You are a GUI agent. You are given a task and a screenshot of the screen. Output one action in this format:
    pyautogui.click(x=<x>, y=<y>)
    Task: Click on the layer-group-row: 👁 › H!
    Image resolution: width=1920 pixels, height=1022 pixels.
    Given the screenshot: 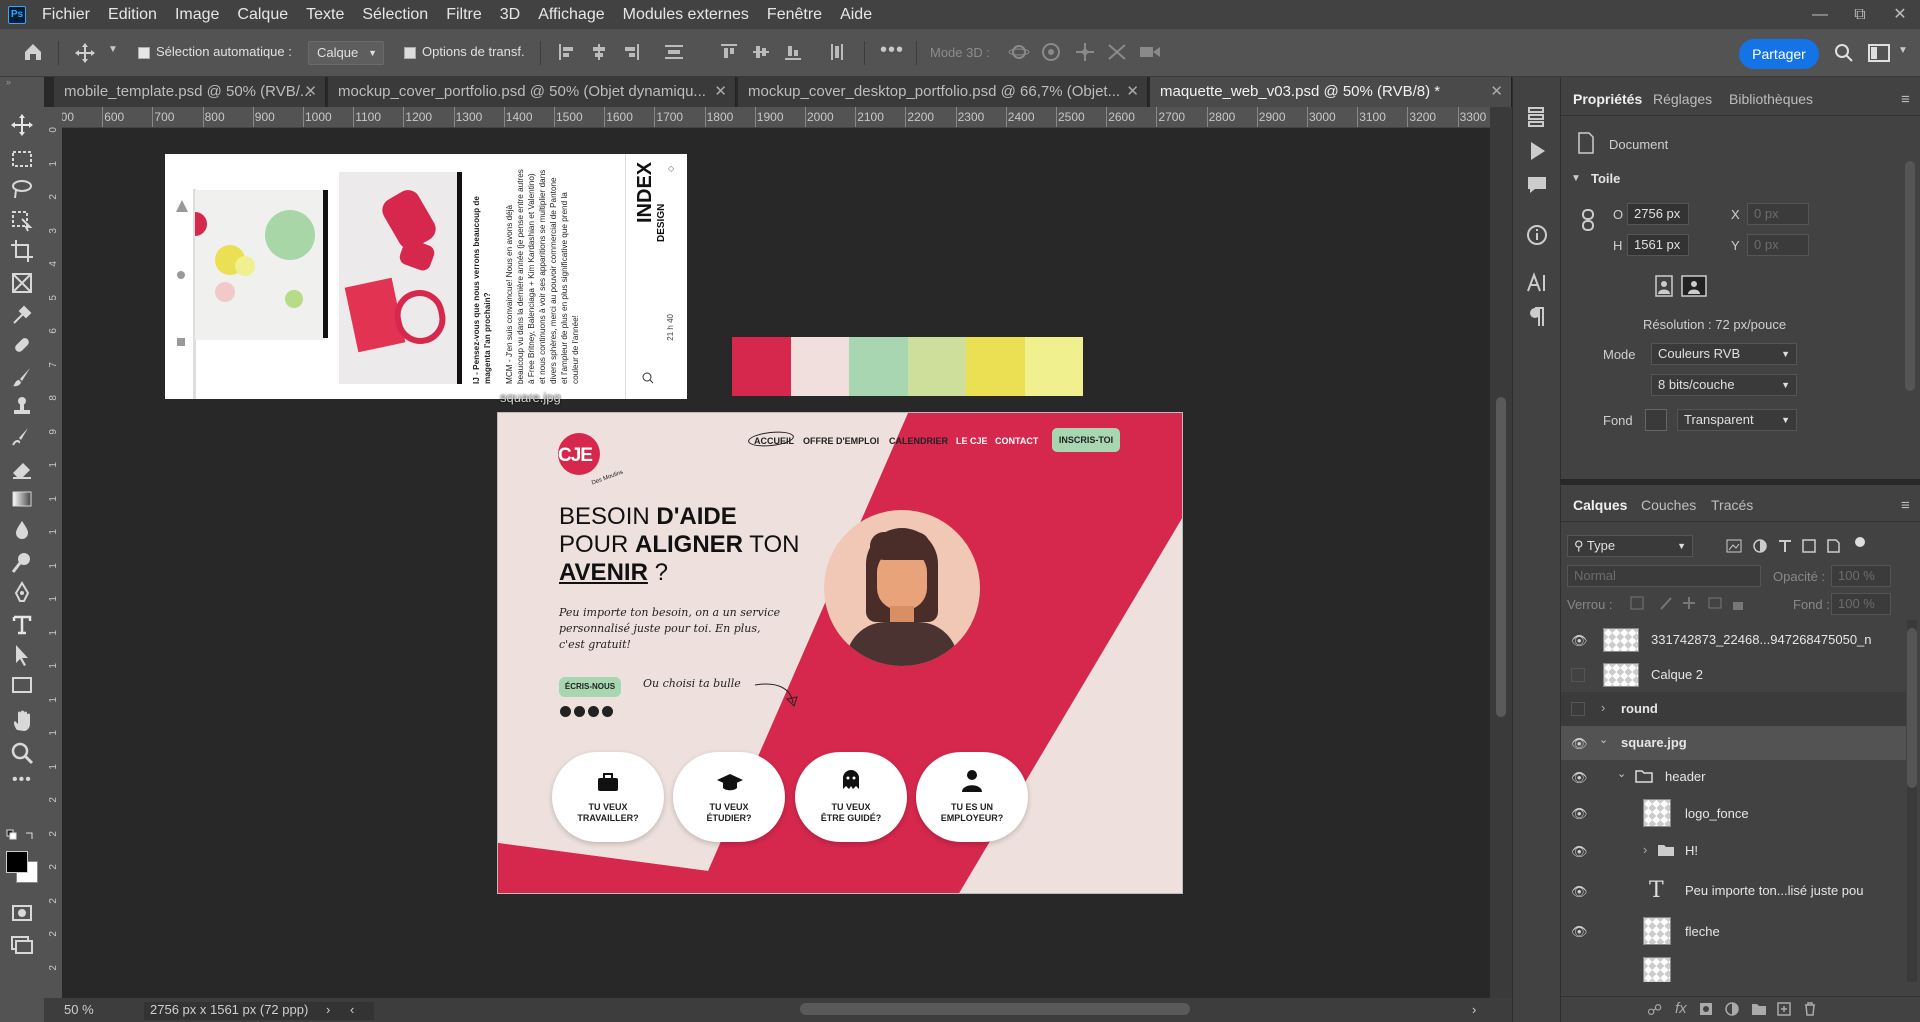 What is the action you would take?
    pyautogui.click(x=1733, y=851)
    